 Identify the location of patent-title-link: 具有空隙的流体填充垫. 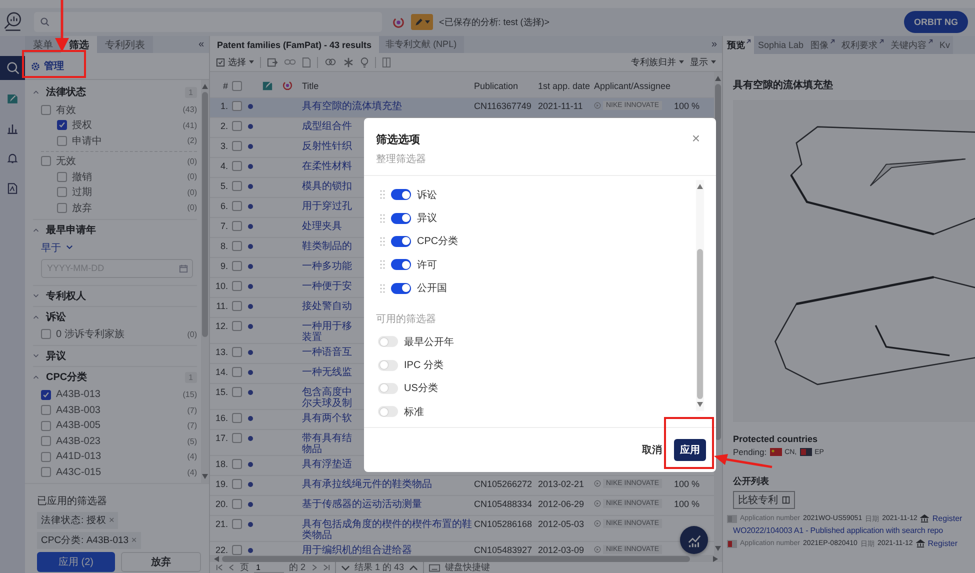
(388, 106).